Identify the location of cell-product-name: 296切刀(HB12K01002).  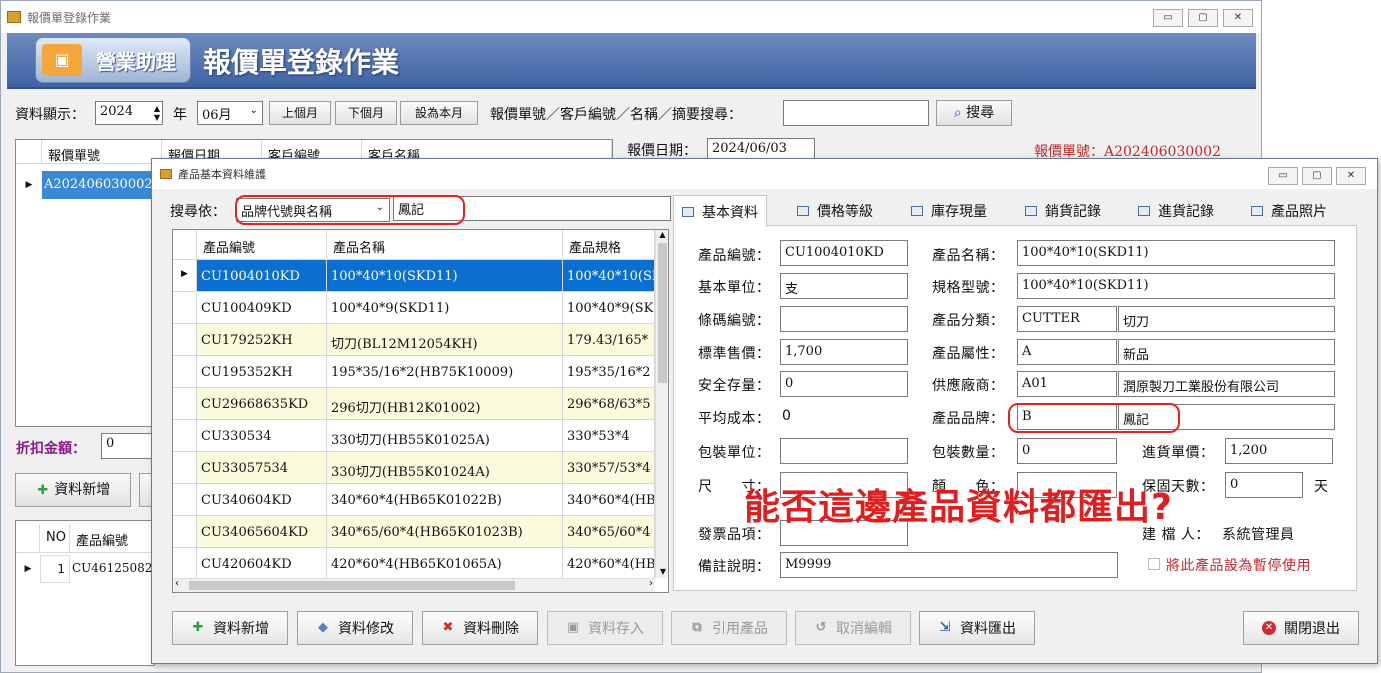
(445, 403).